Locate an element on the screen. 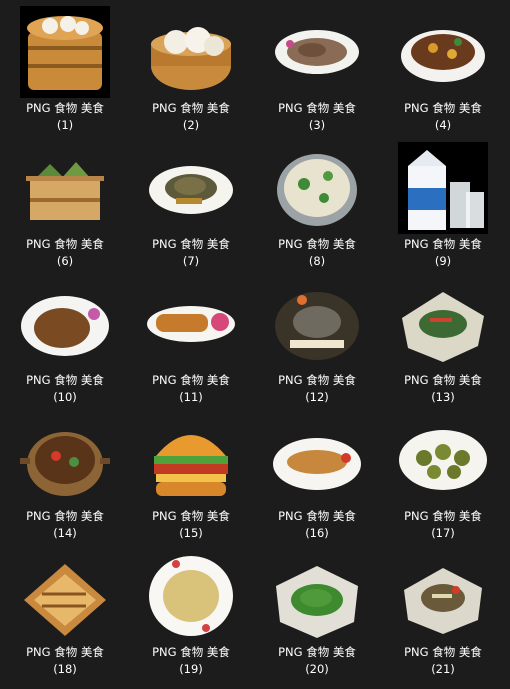 The image size is (510, 689). thumbnail-item: PNG 食物 美食 (9) is located at coordinates (447, 204).